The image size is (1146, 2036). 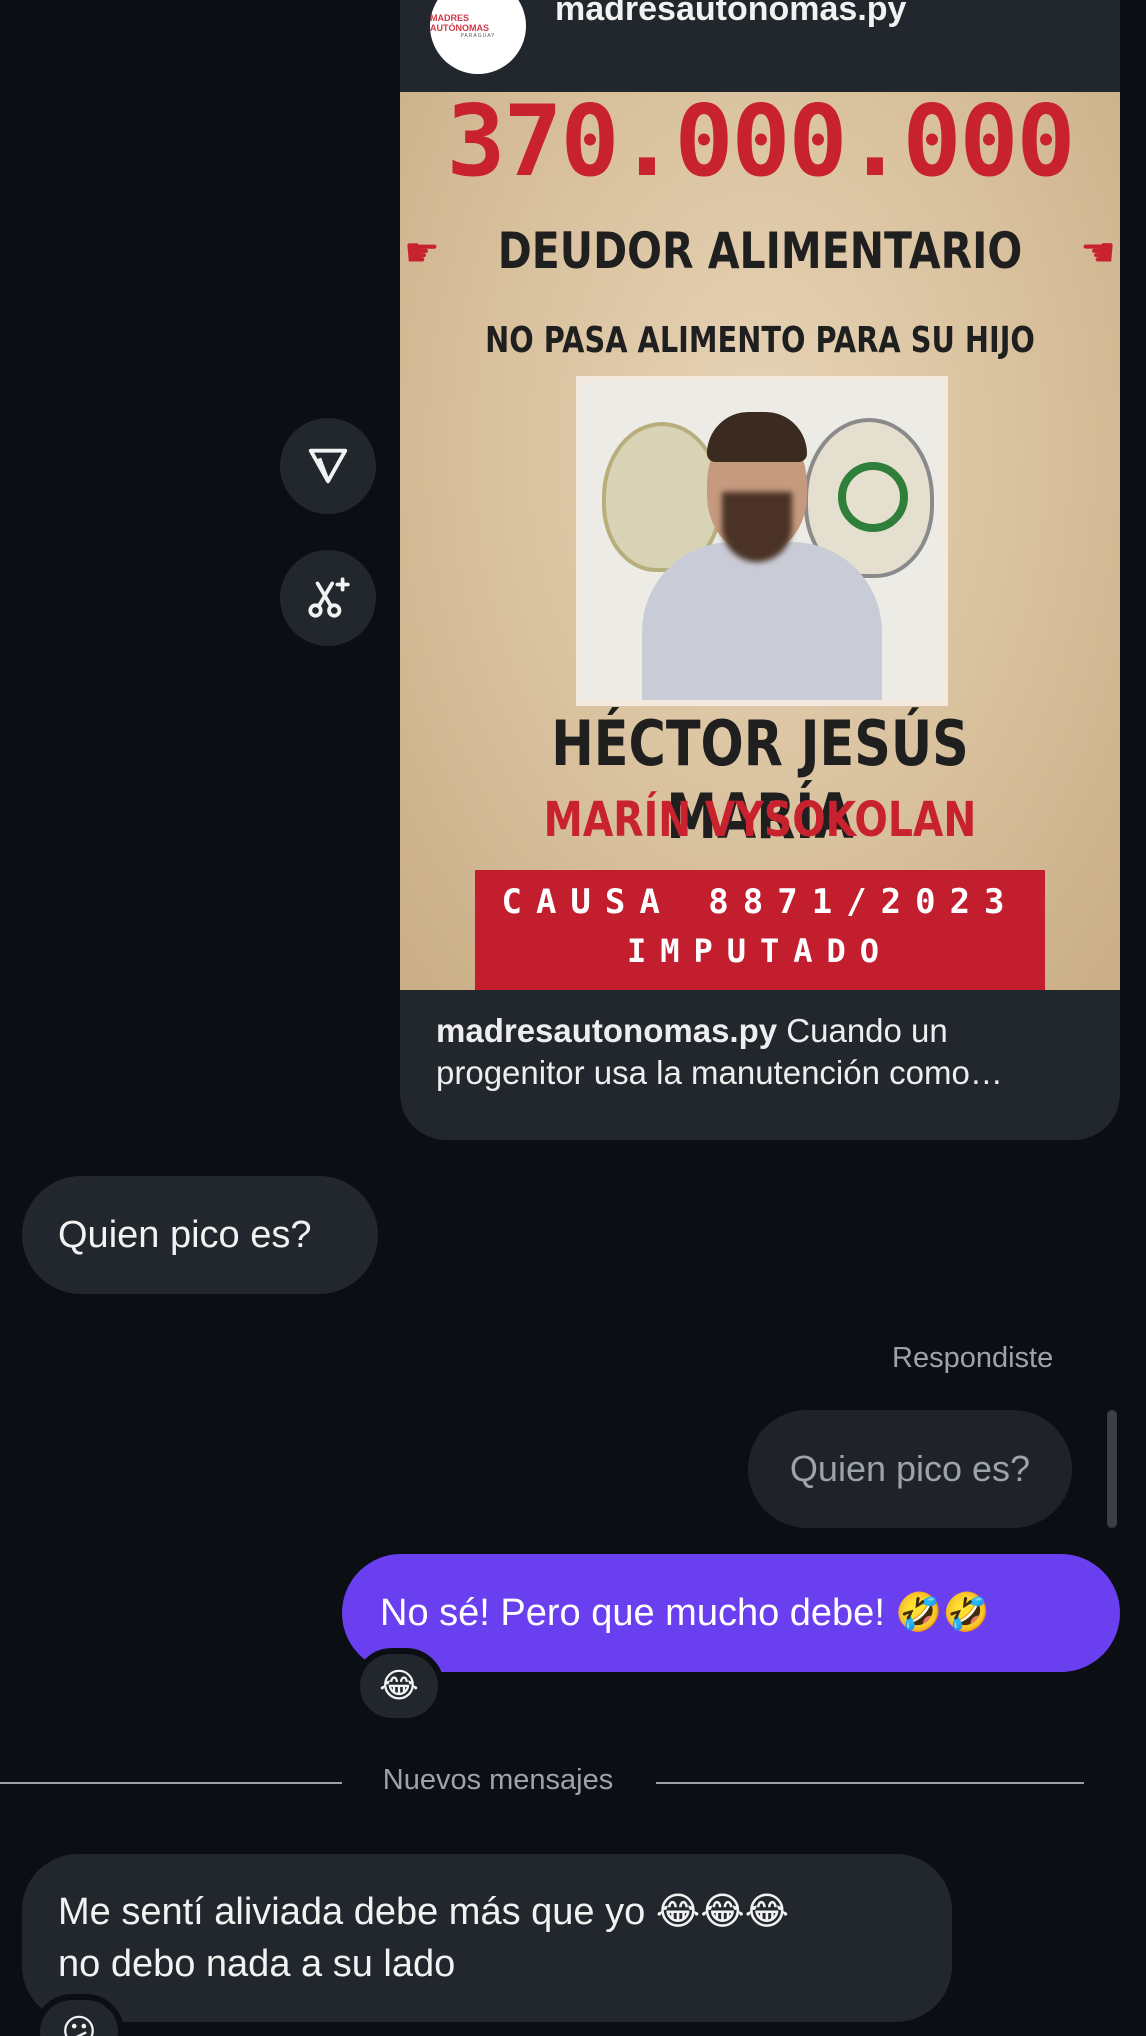 I want to click on replied-label: Respondiste, so click(x=973, y=1358).